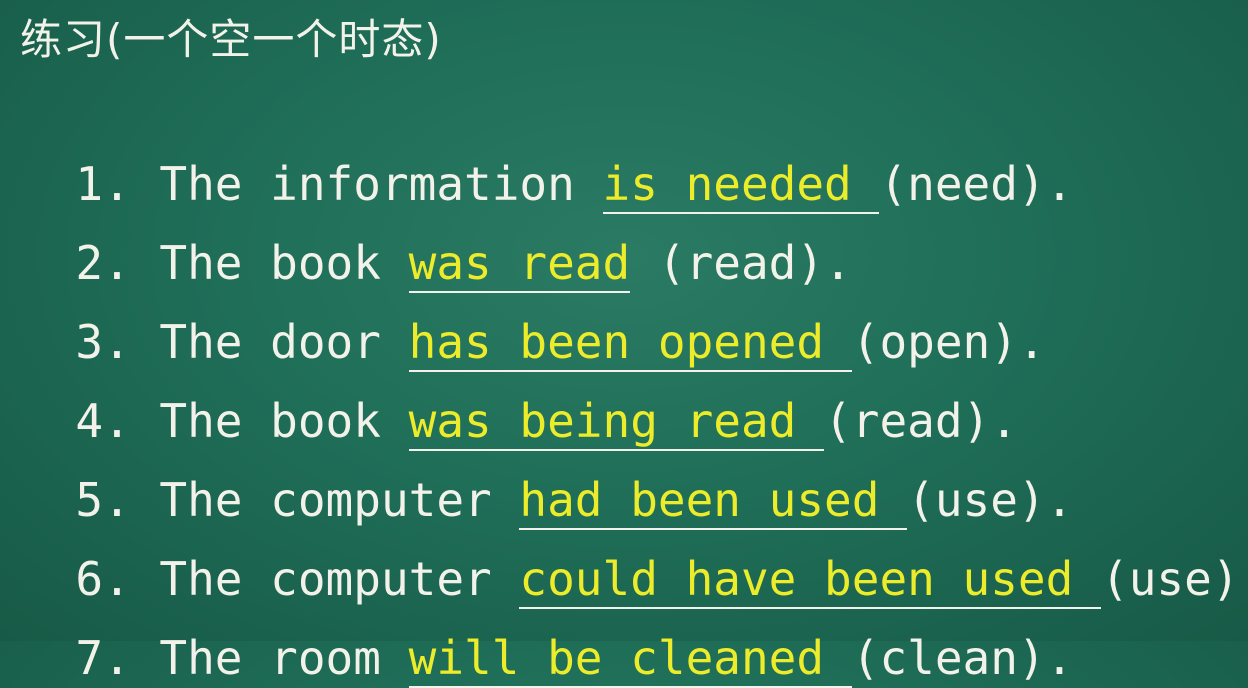  Describe the element at coordinates (1174, 579) in the screenshot. I see `verb-hint: (use).` at that location.